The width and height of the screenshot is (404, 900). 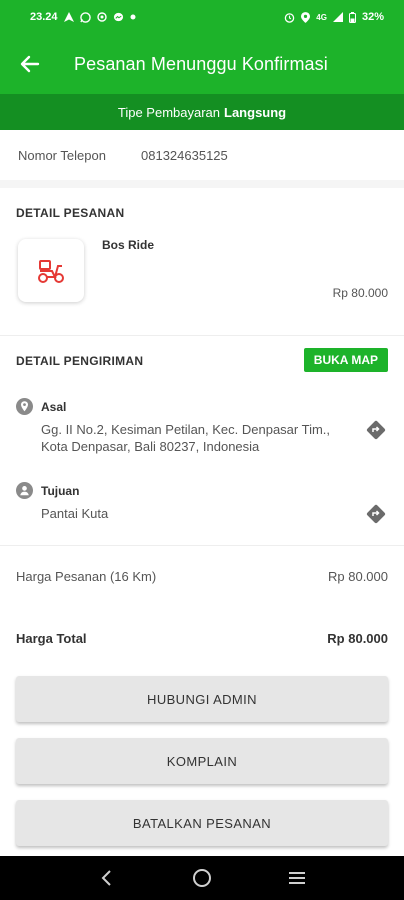 I want to click on nav-back-button, so click(x=107, y=878).